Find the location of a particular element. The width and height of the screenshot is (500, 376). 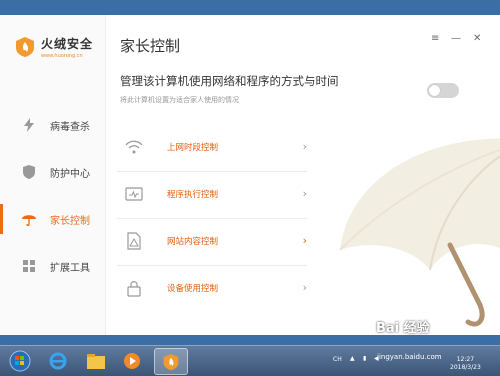

sidebar-item-label: 病毒查杀 is located at coordinates (70, 127).